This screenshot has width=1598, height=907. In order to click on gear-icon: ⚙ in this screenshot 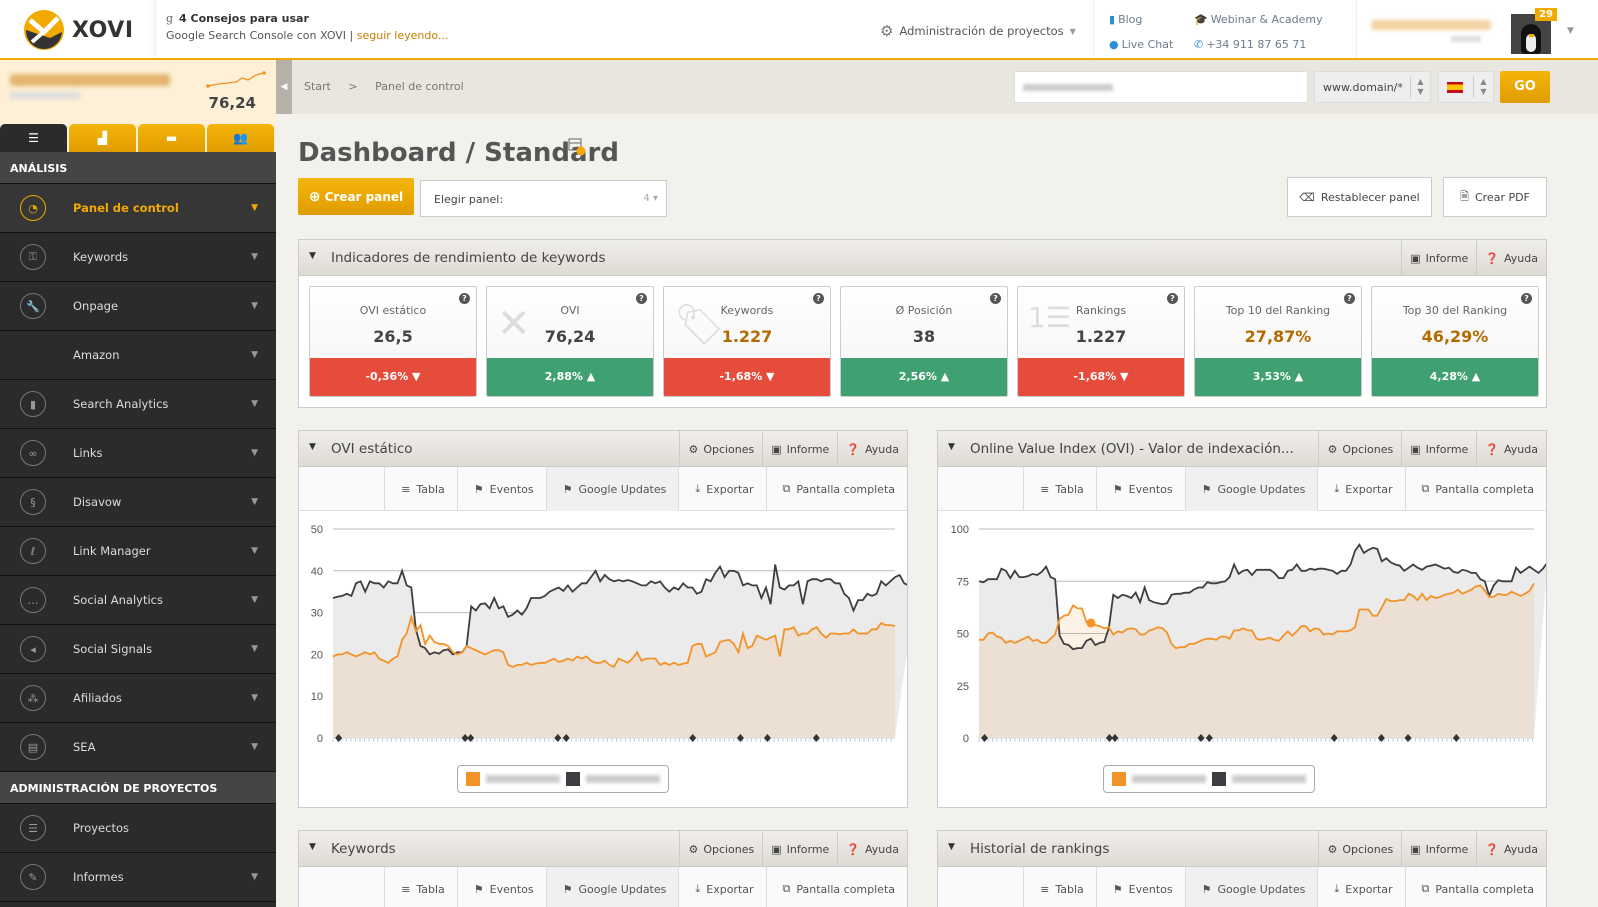, I will do `click(887, 31)`.